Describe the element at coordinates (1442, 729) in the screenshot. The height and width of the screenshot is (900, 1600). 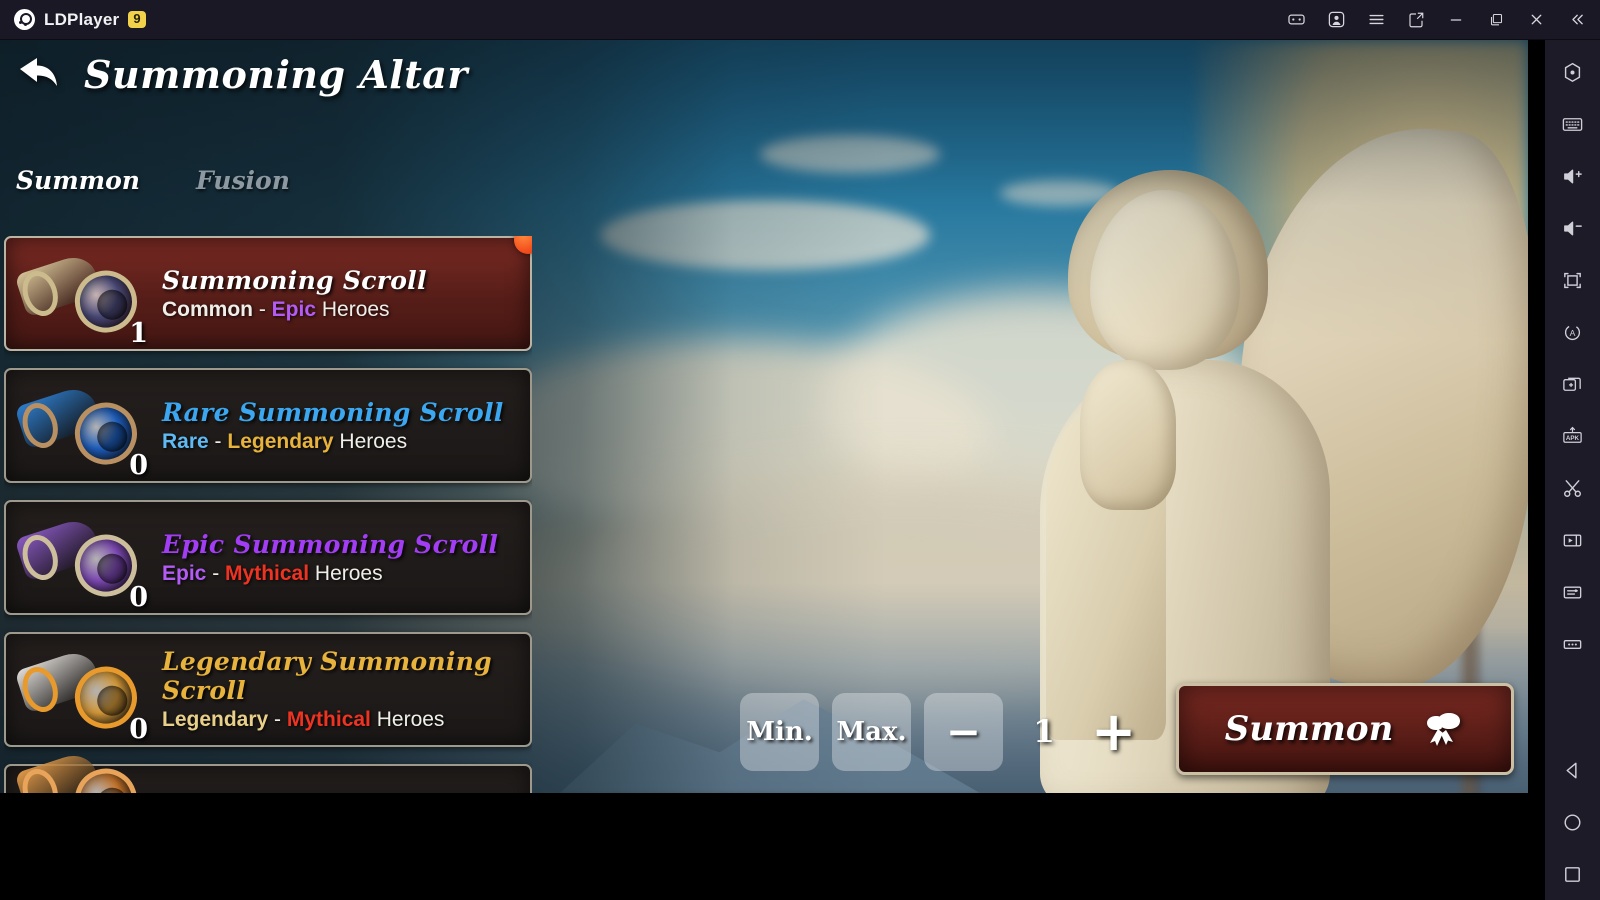
I see `scroll-icon` at that location.